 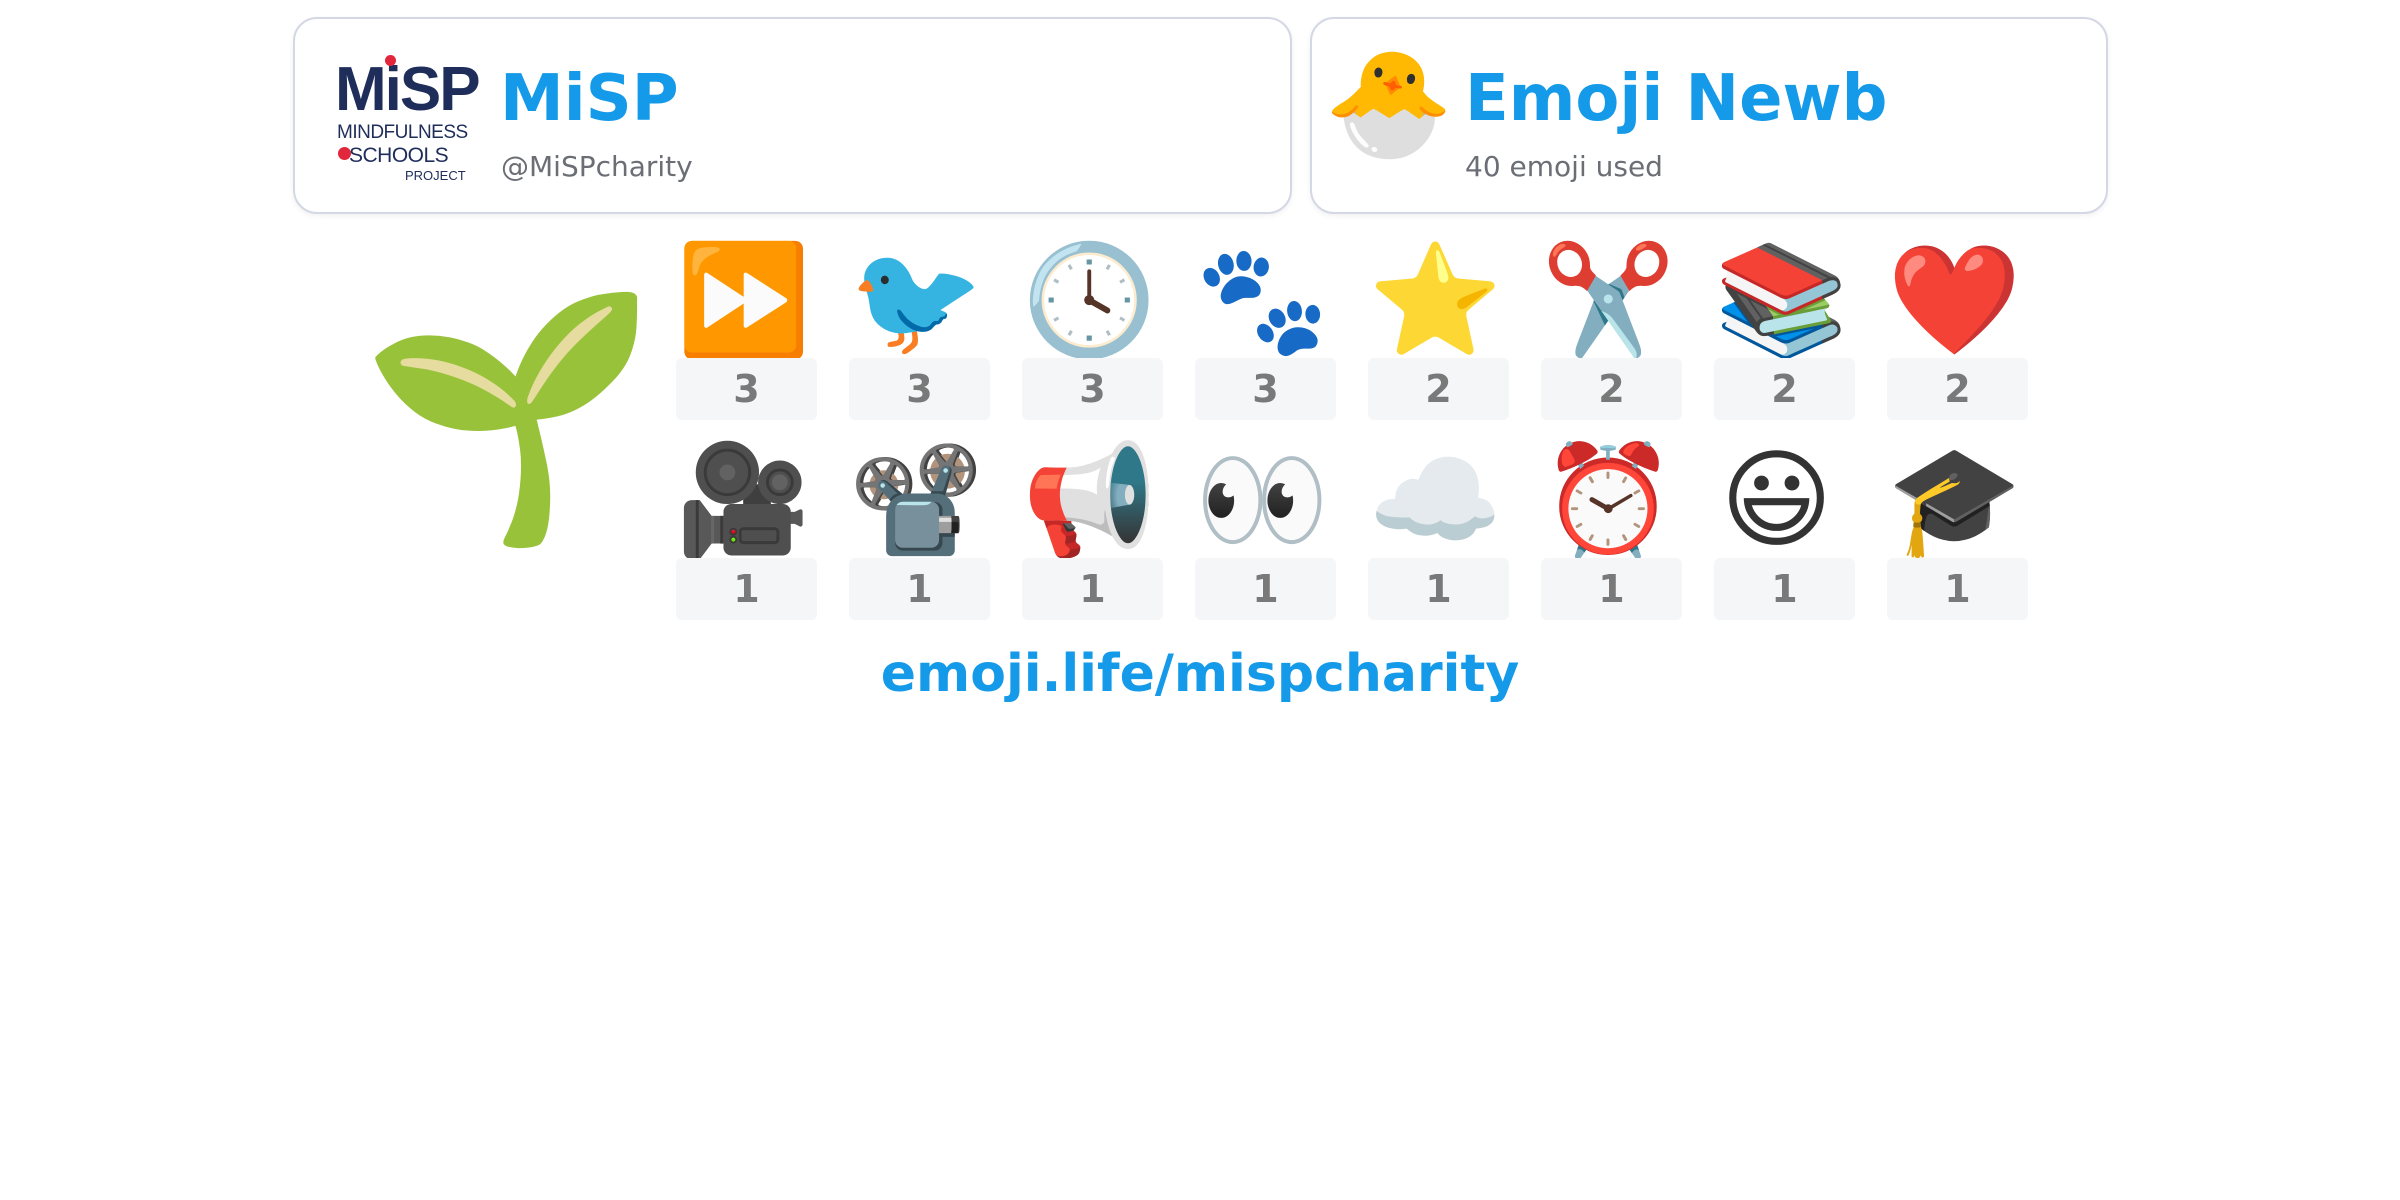 I want to click on emoji-stat-item: 🐾 3, so click(x=1265, y=329).